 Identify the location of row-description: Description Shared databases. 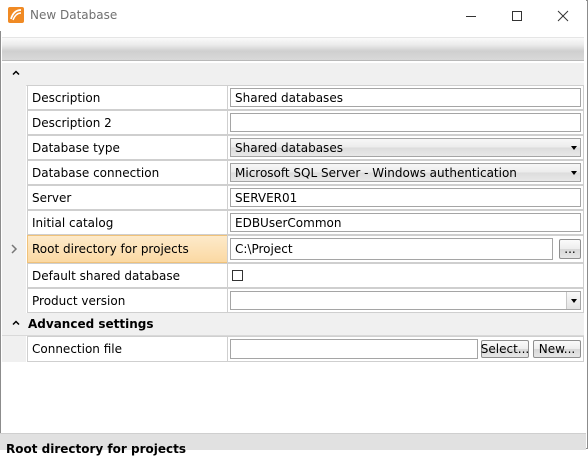
(293, 97).